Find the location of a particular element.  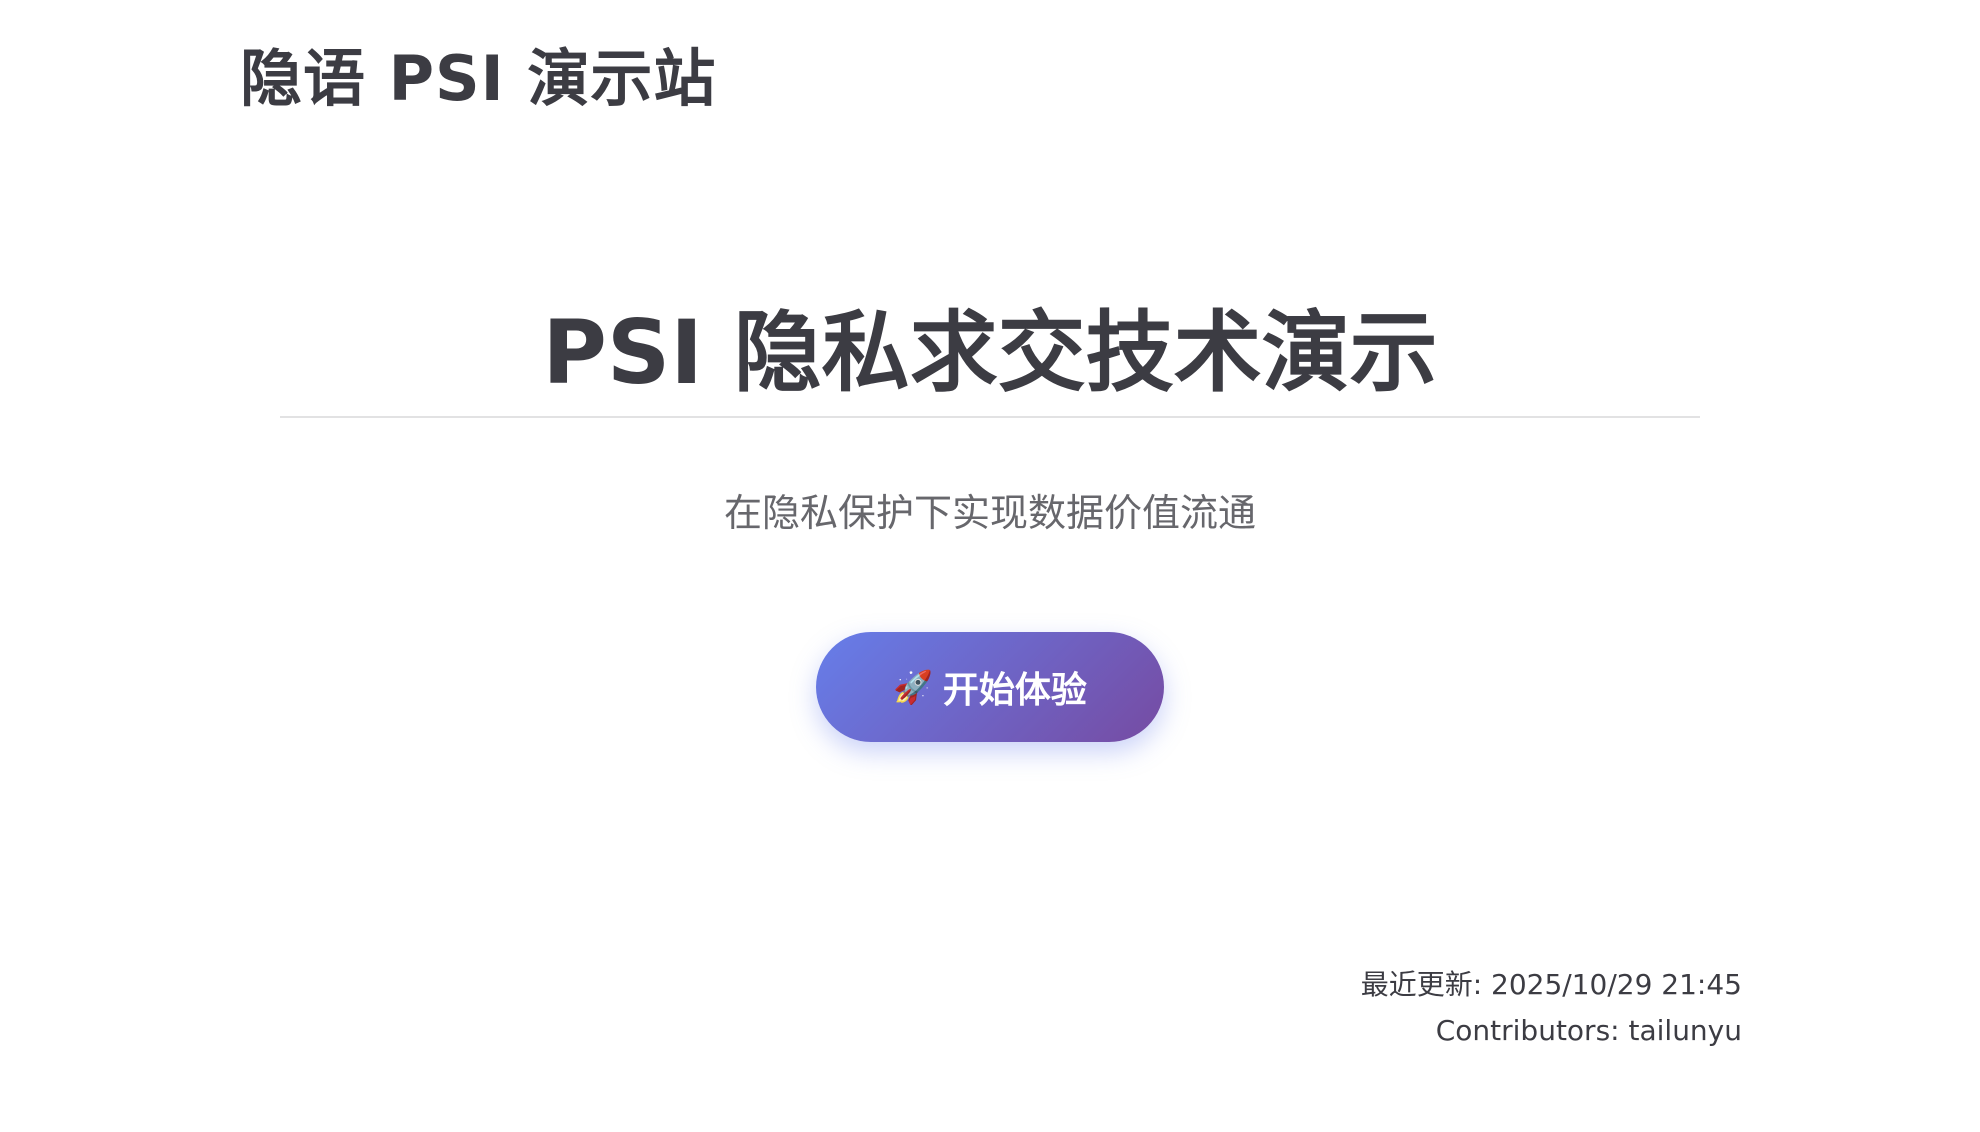

start-experience-button: 🚀 开始体验 is located at coordinates (990, 687).